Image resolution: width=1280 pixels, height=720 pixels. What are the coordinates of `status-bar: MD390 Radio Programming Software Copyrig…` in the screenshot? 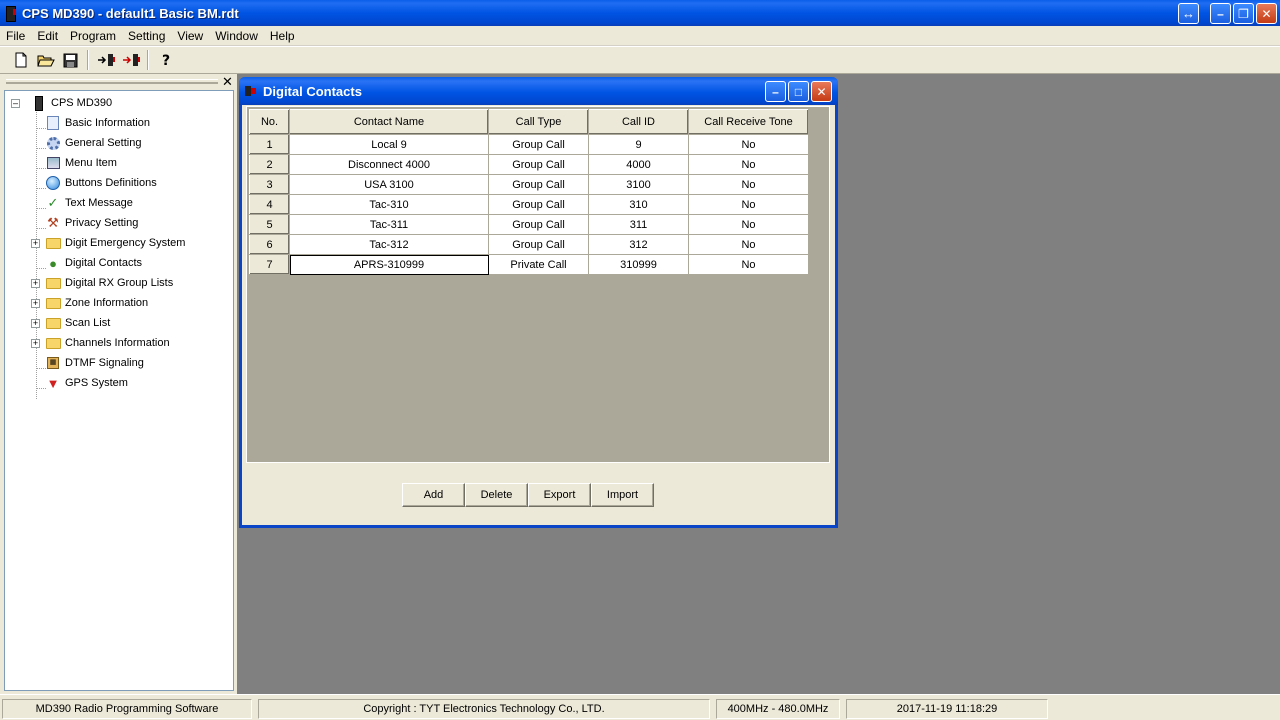 It's located at (640, 707).